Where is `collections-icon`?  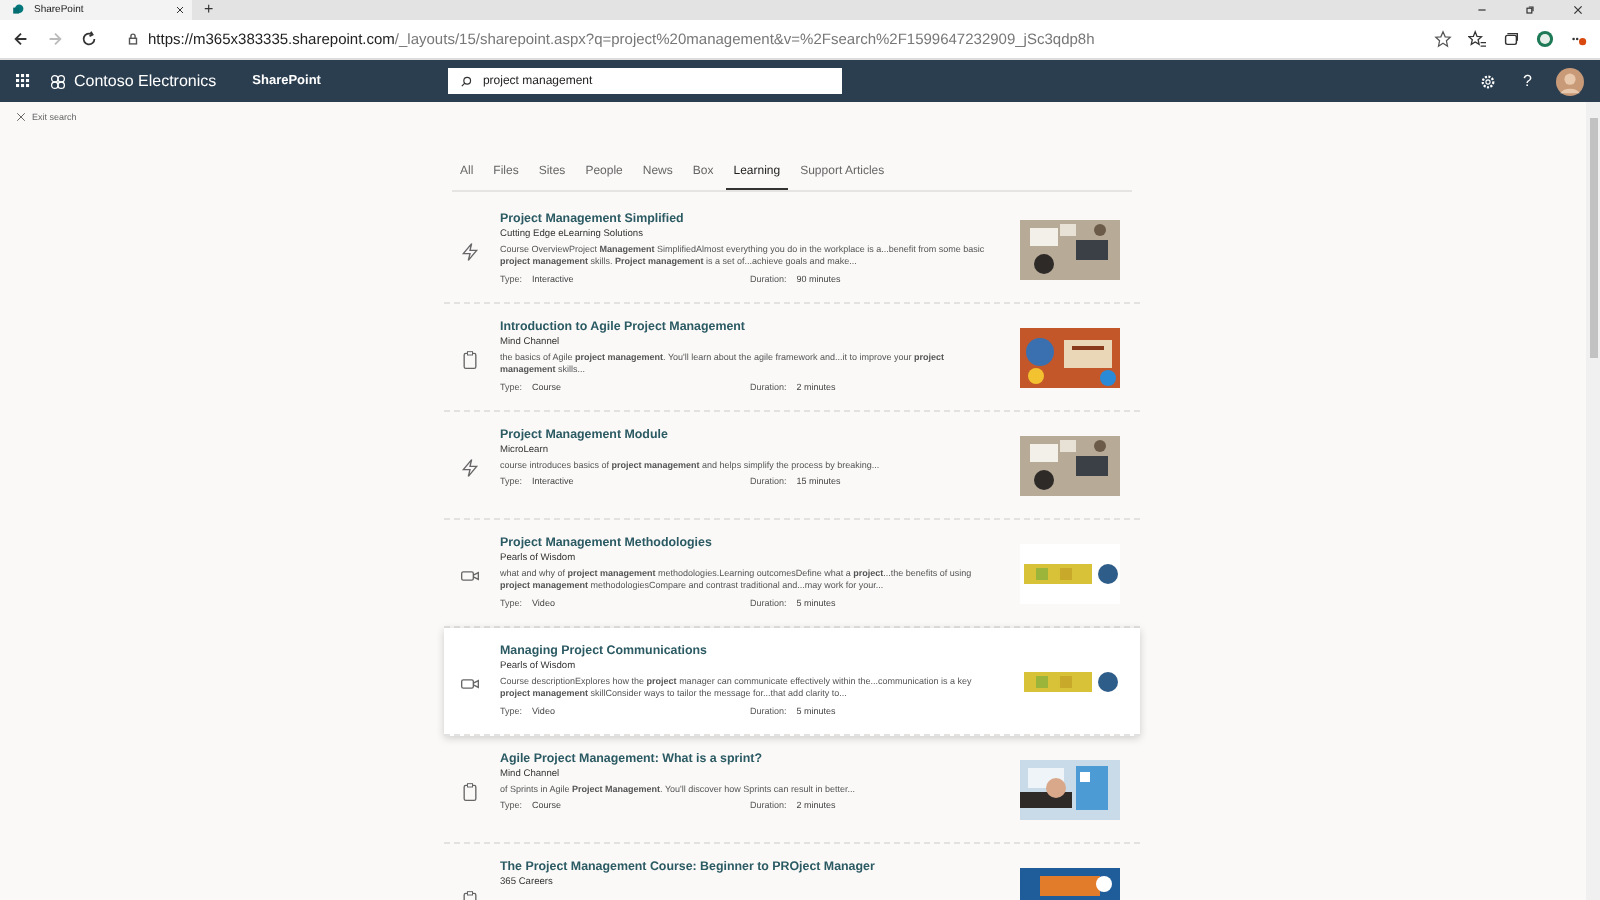 collections-icon is located at coordinates (1511, 39).